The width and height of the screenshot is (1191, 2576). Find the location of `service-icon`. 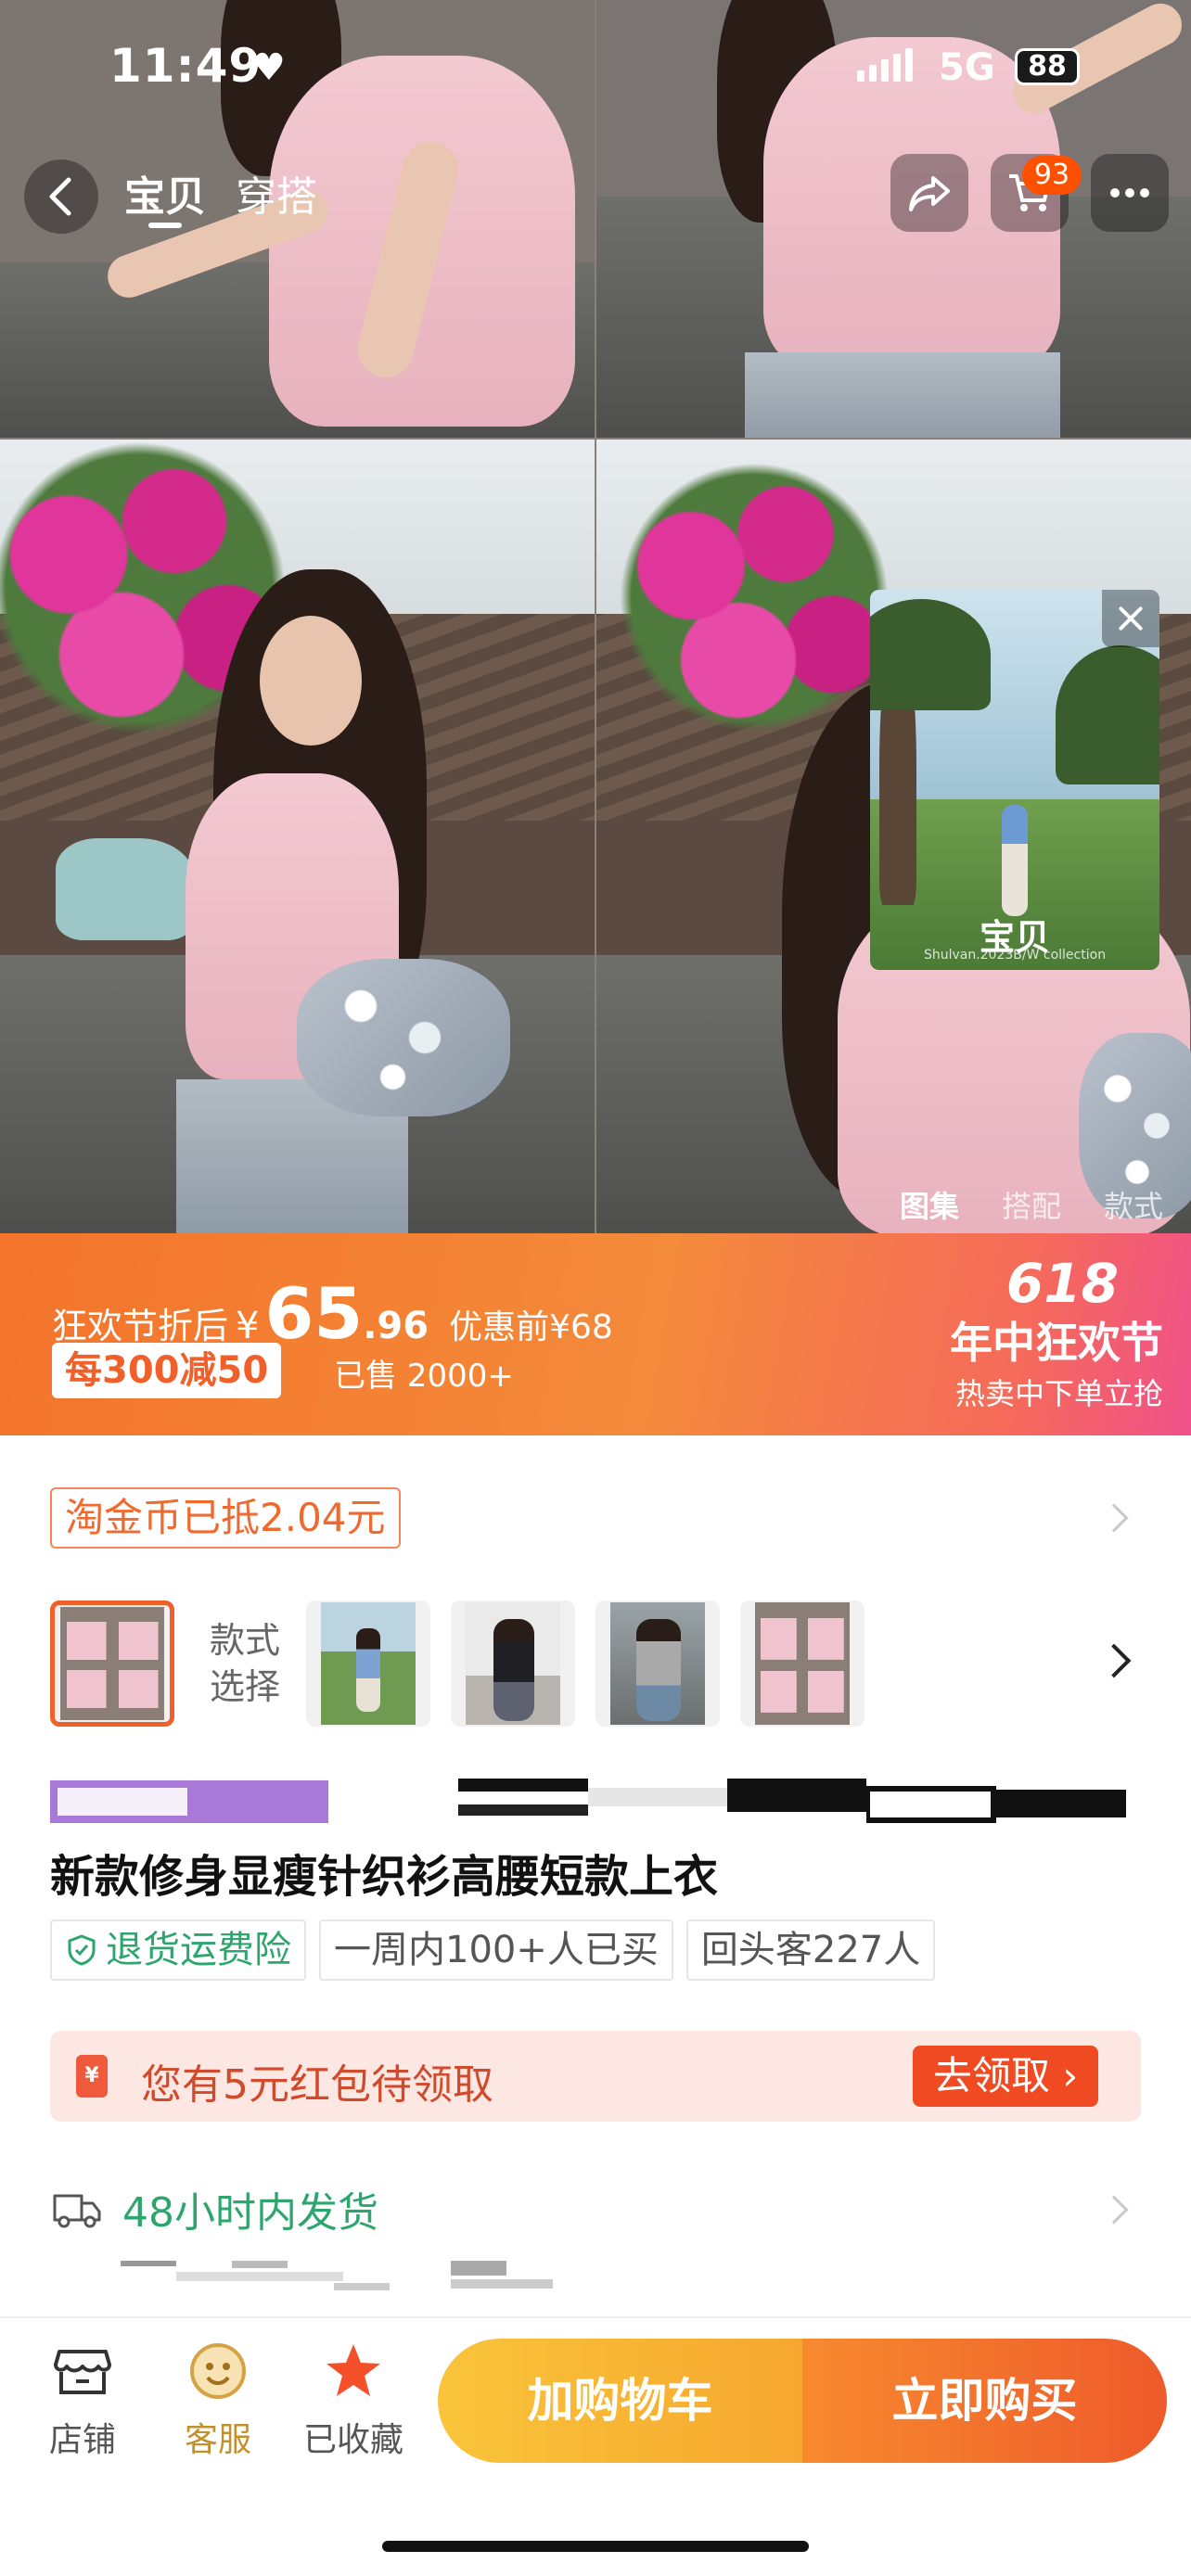

service-icon is located at coordinates (218, 2371).